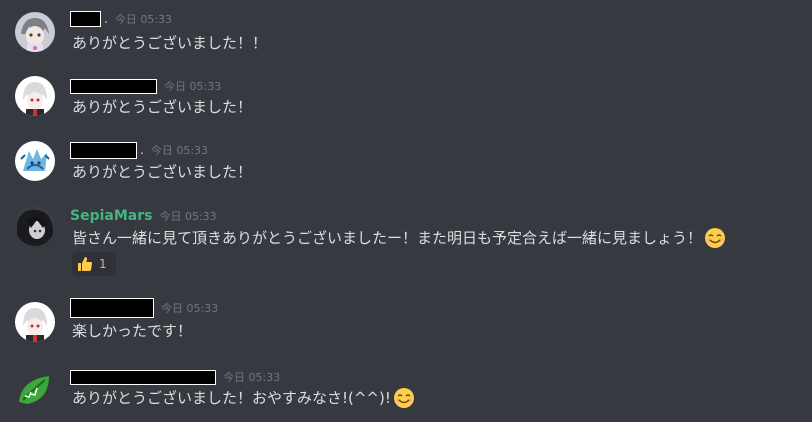 The image size is (812, 422). Describe the element at coordinates (94, 264) in the screenshot. I see `reaction-button: 1` at that location.